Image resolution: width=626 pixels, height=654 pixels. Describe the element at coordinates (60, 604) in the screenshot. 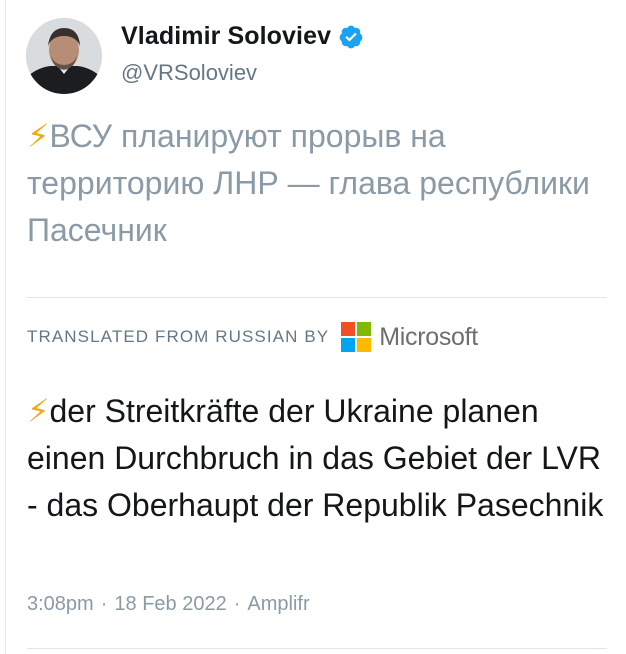

I see `tweet-time: 3:08pm` at that location.